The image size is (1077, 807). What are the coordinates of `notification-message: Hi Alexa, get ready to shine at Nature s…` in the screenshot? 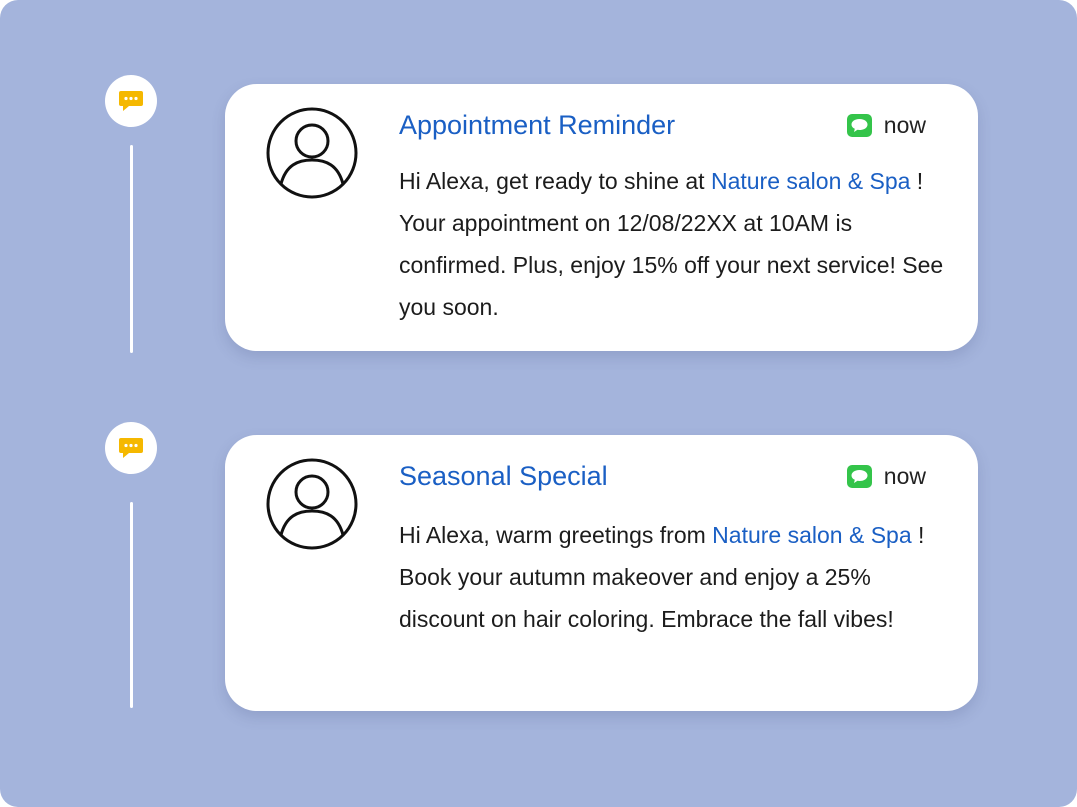 It's located at (673, 244).